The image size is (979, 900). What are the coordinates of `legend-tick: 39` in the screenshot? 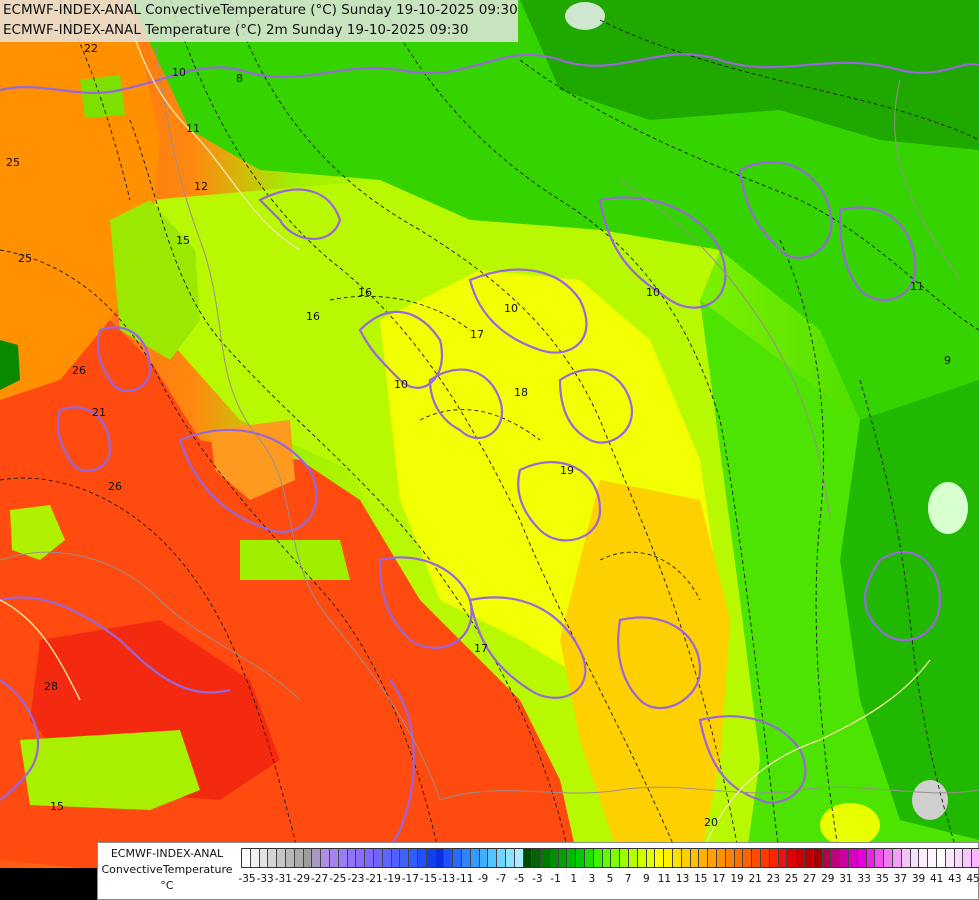 It's located at (918, 879).